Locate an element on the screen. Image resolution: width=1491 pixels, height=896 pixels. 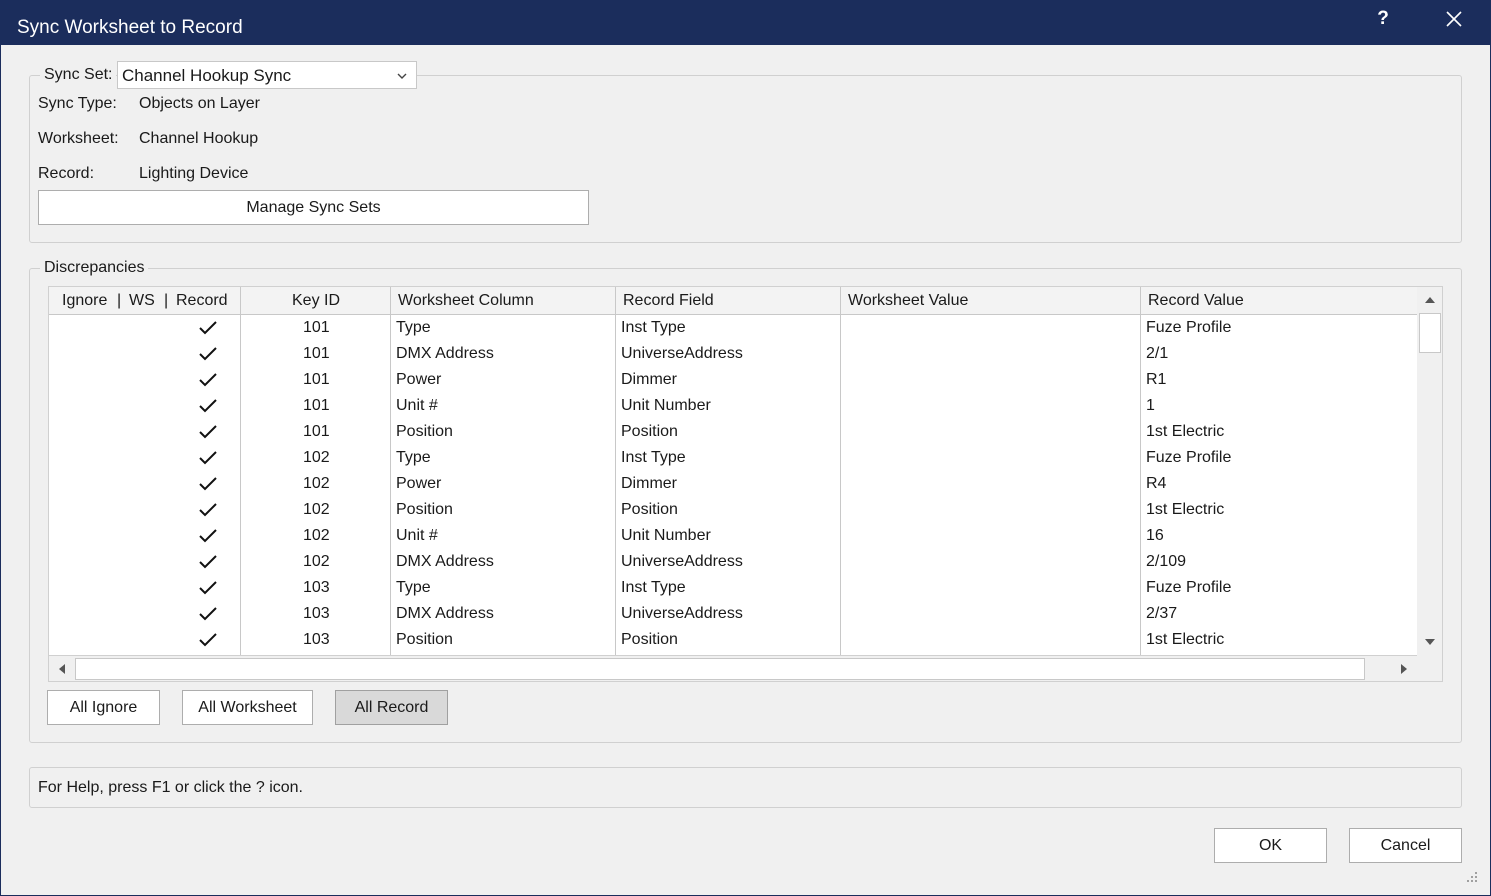
vertical-scroll-thumb is located at coordinates (1430, 333).